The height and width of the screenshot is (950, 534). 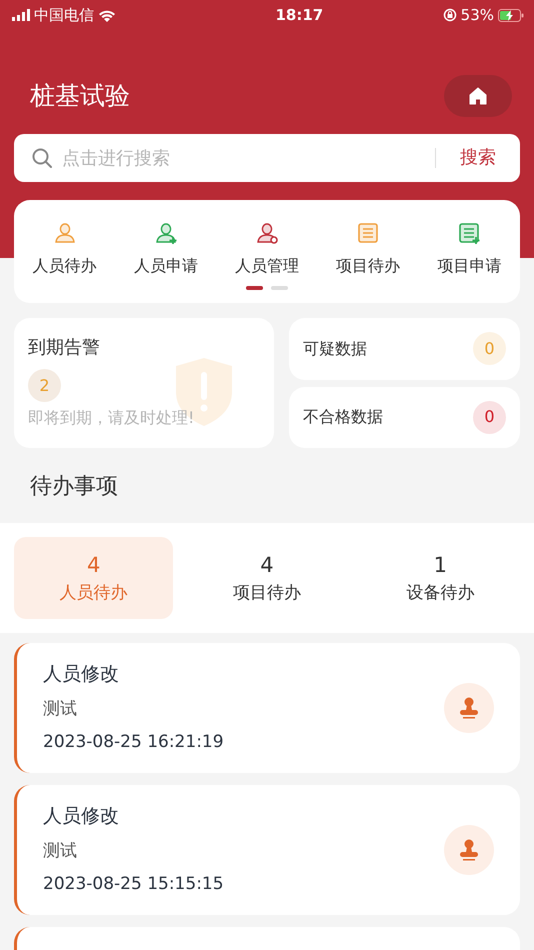 What do you see at coordinates (343, 417) in the screenshot?
I see `stat-label: 不合格数据` at bounding box center [343, 417].